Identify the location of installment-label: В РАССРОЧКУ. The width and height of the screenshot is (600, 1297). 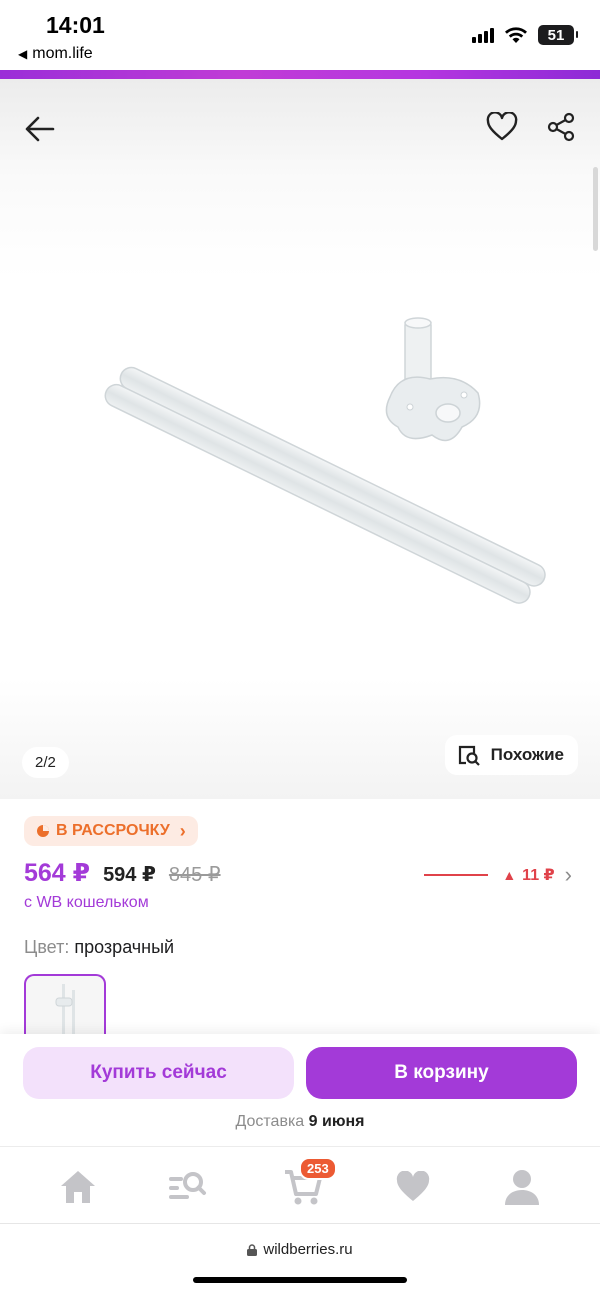
(113, 830).